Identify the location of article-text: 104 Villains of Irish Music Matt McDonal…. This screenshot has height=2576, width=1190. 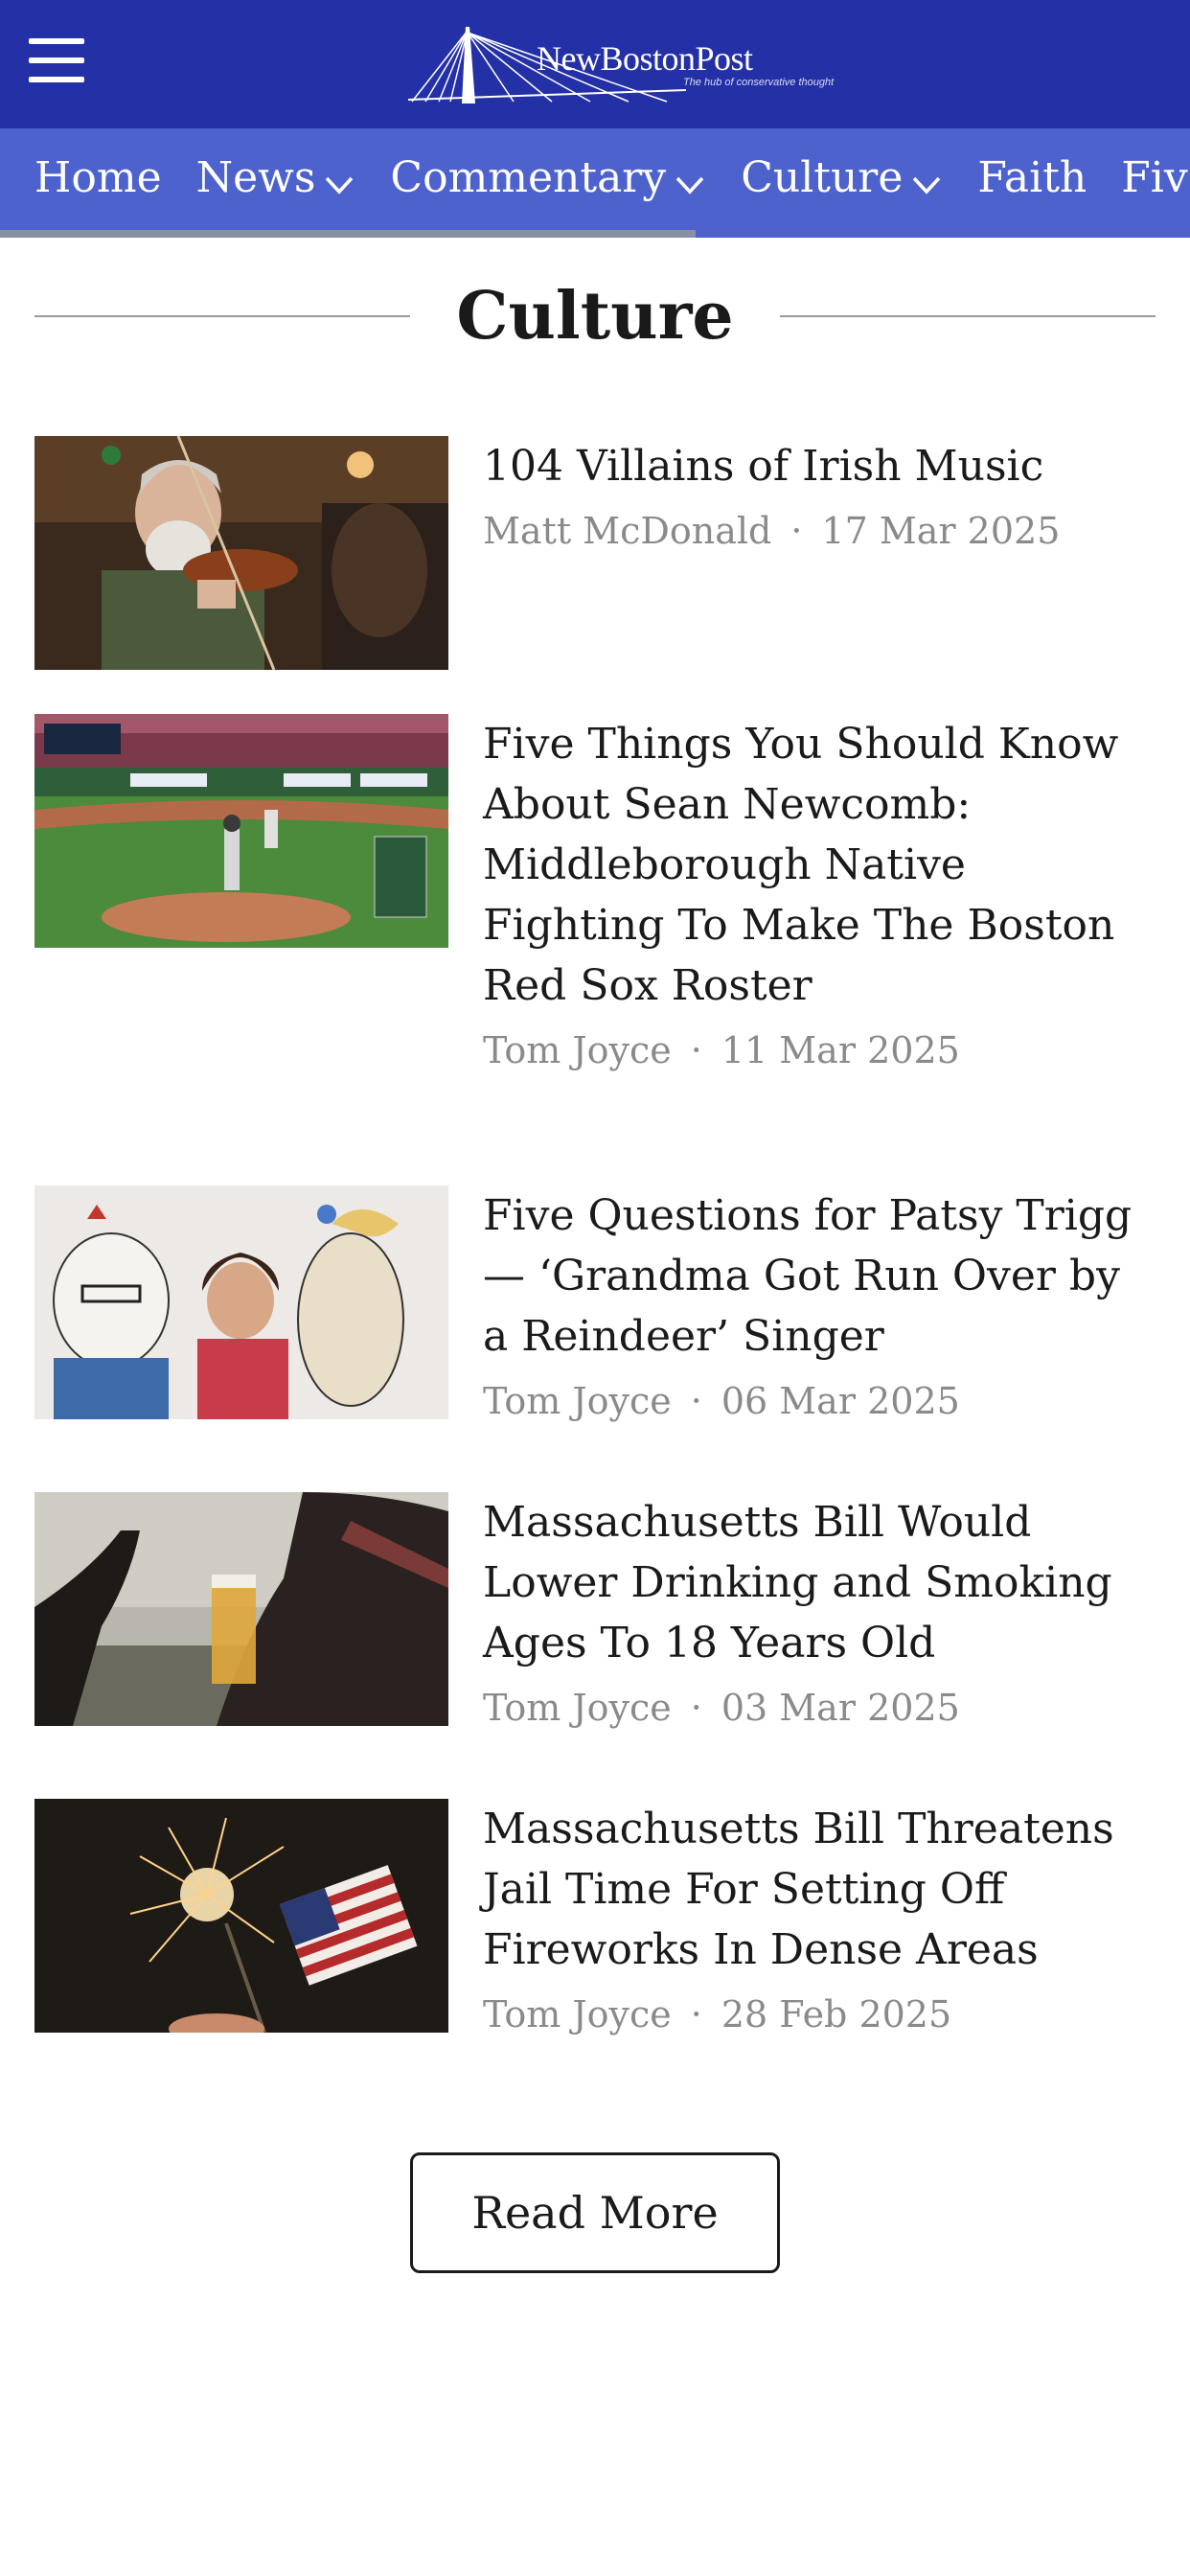
(820, 494).